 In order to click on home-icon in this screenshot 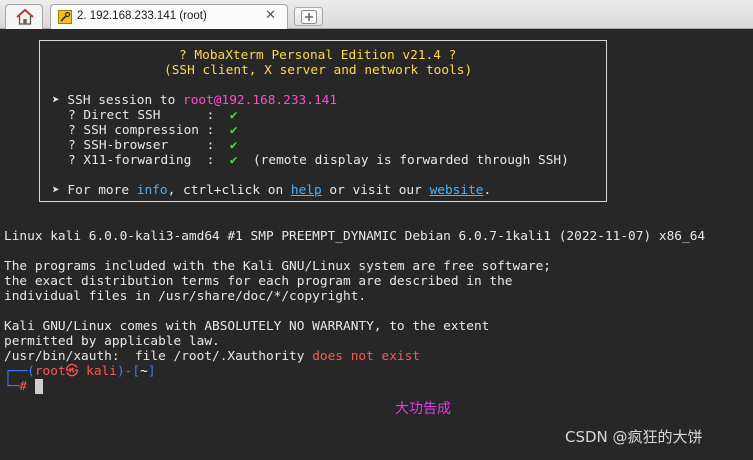, I will do `click(25, 16)`.